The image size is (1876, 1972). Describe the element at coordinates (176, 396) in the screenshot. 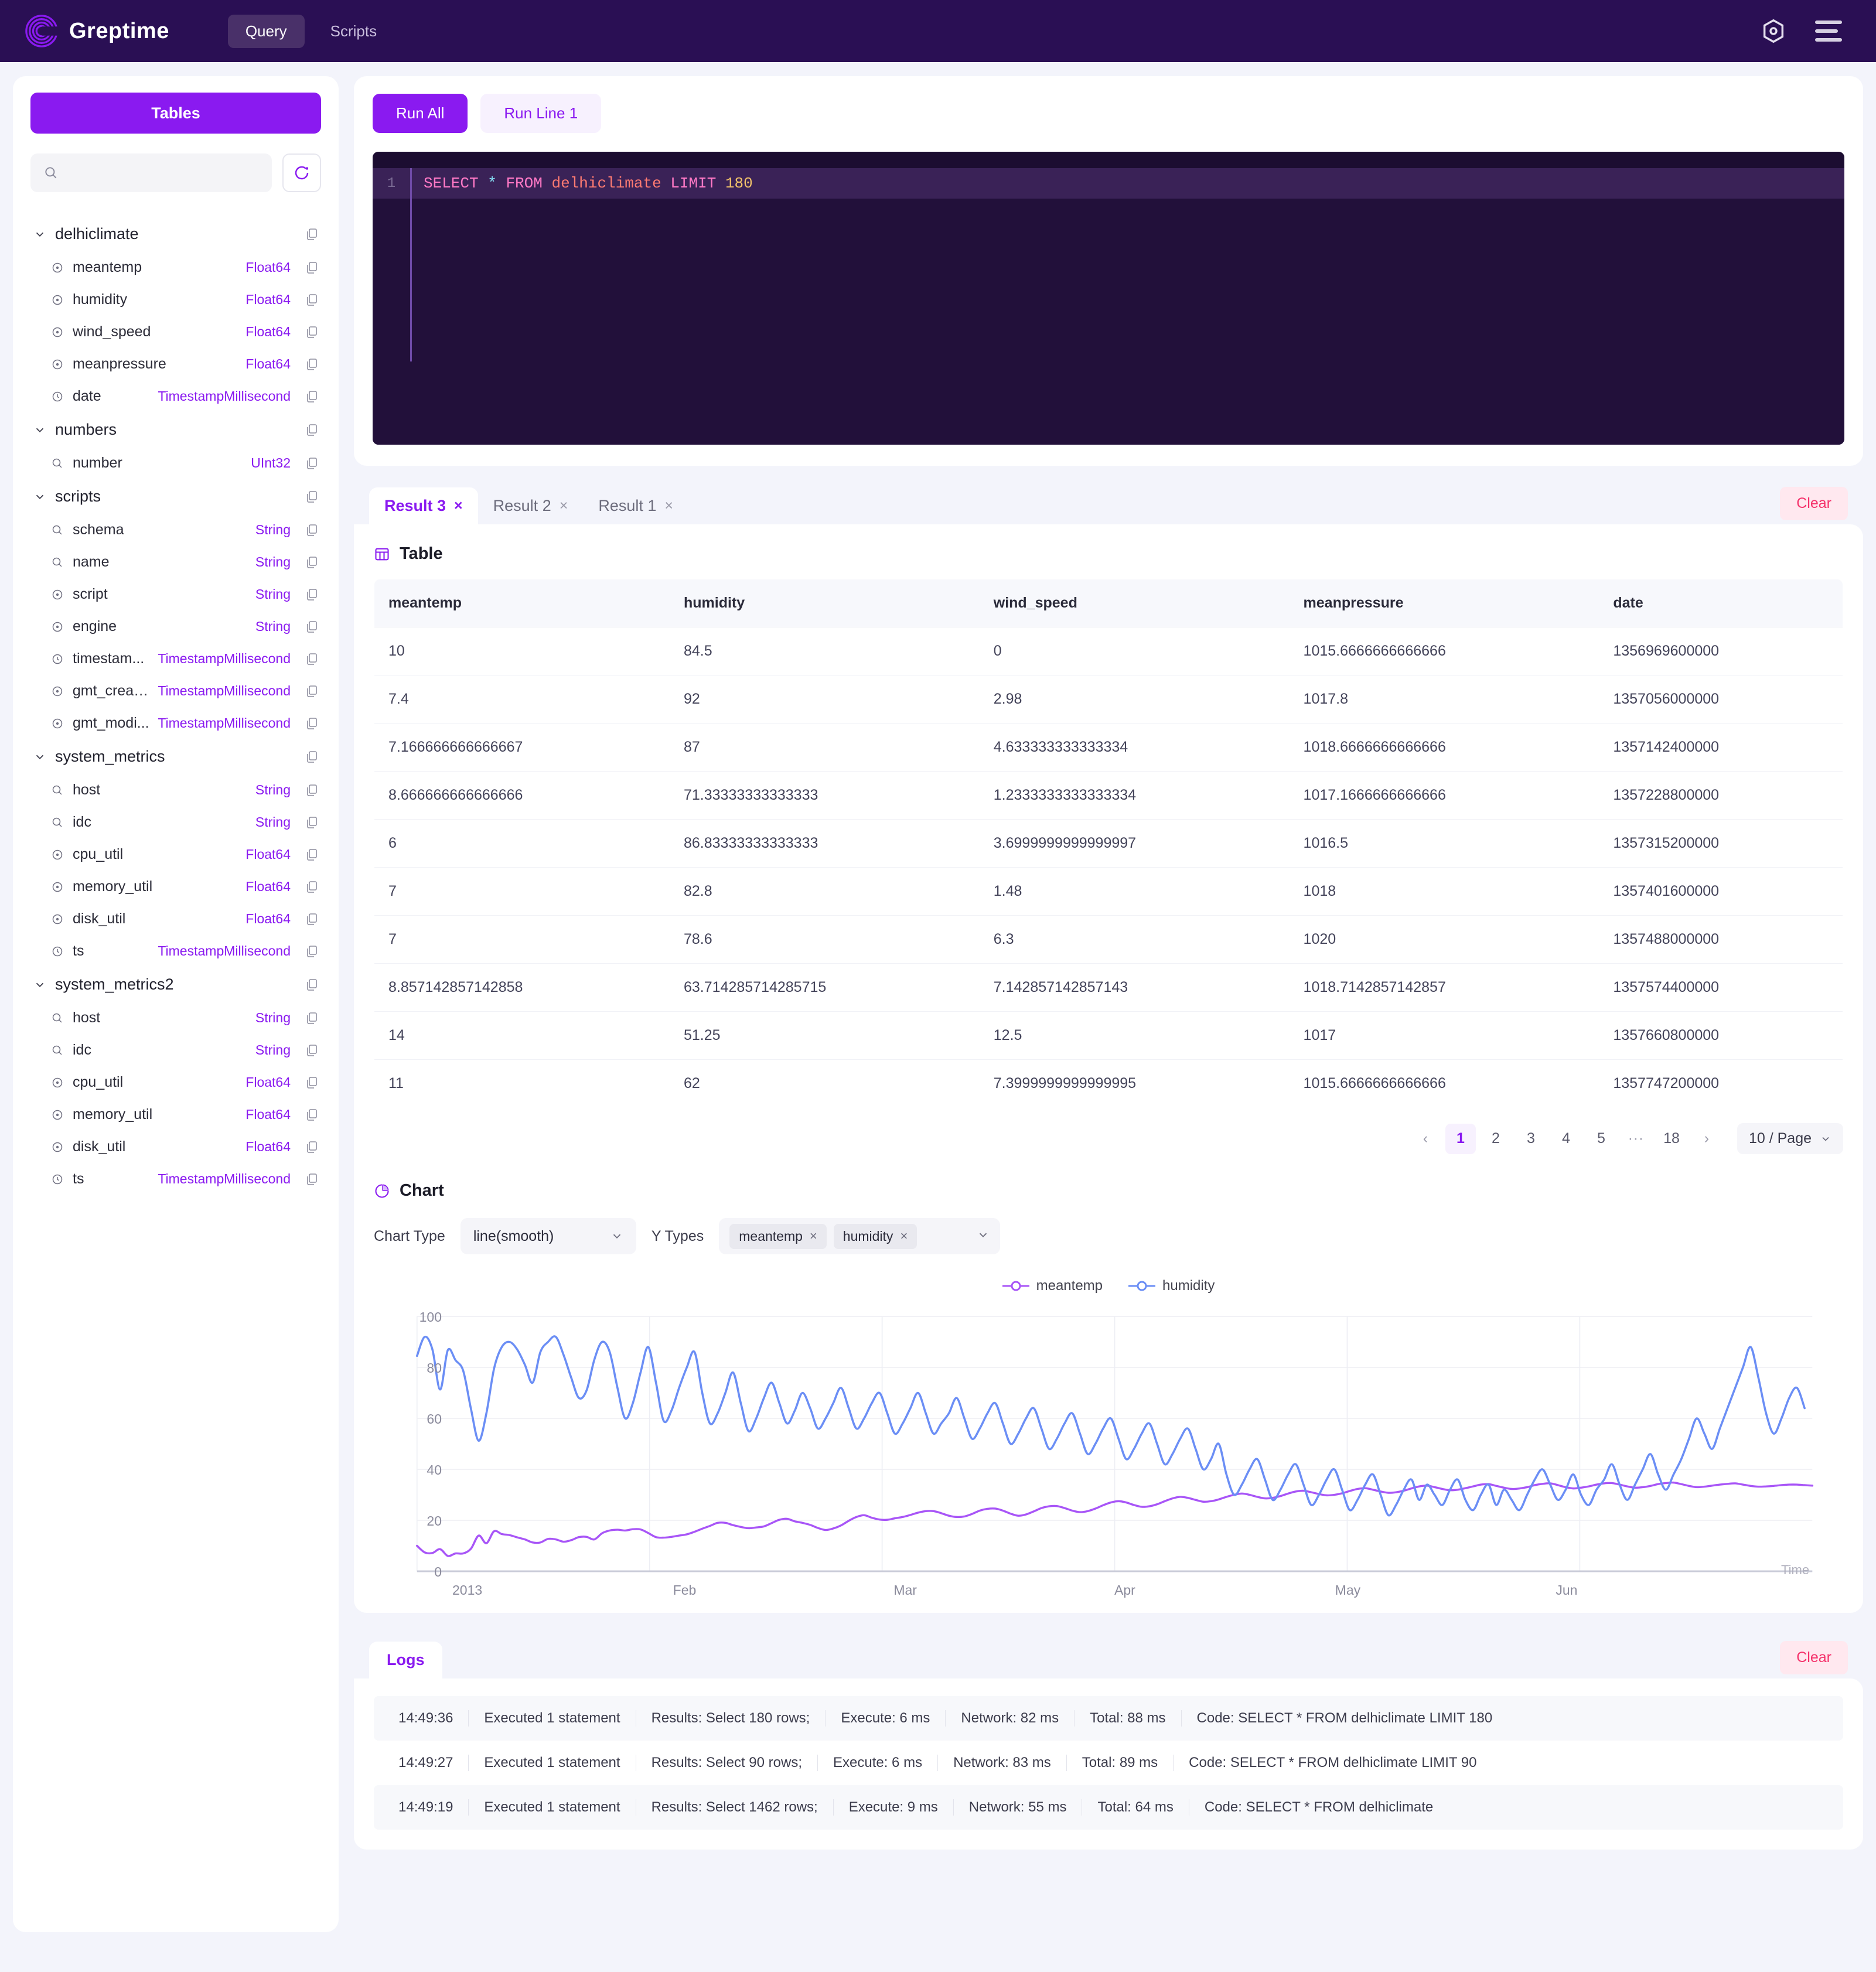

I see `tree-column-date: date TimestampMillisecond` at that location.